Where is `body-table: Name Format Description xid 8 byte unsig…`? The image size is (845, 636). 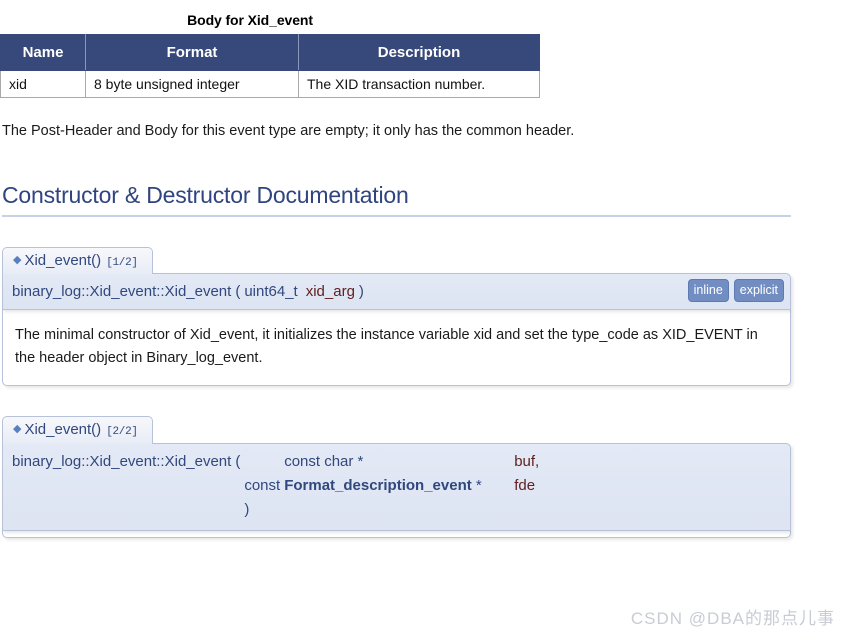 body-table: Name Format Description xid 8 byte unsig… is located at coordinates (270, 66).